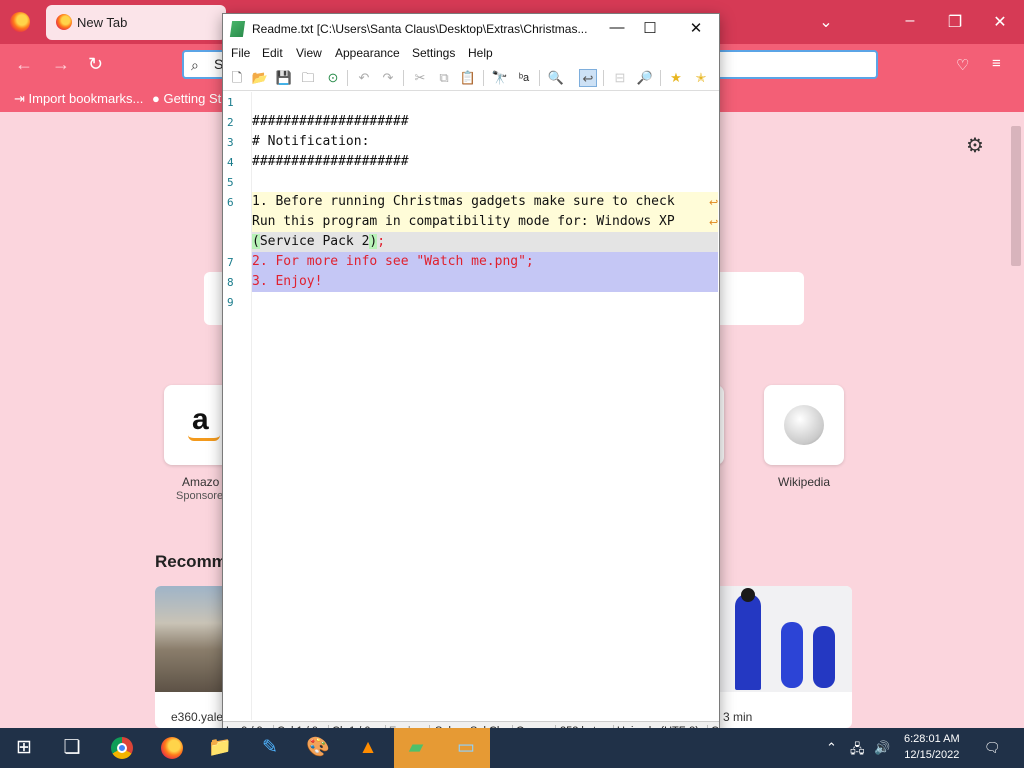 The height and width of the screenshot is (768, 1024). What do you see at coordinates (485, 282) in the screenshot?
I see `code-line-8-selected: 3. Enjoy!` at bounding box center [485, 282].